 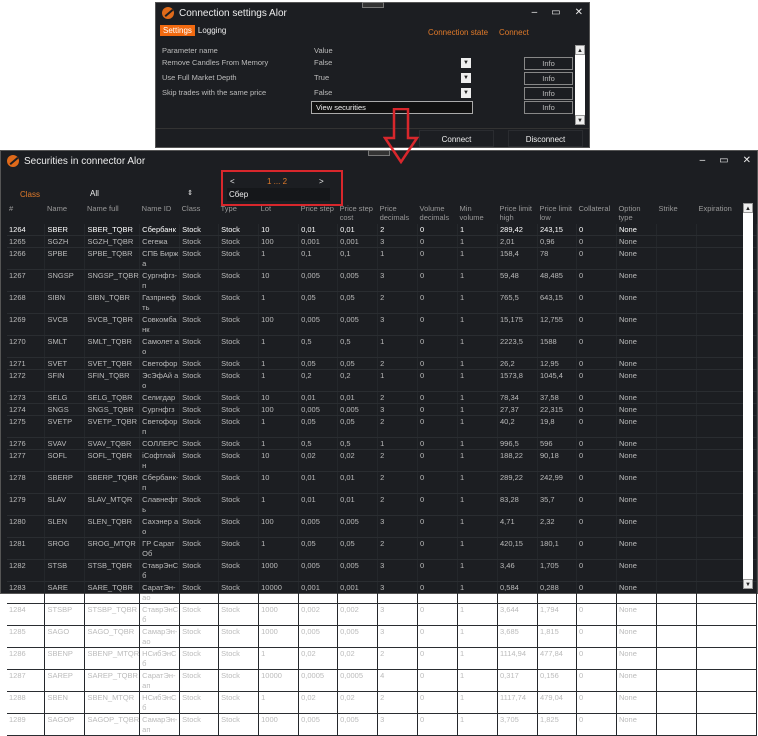 I want to click on column-header: Name ID, so click(x=160, y=214).